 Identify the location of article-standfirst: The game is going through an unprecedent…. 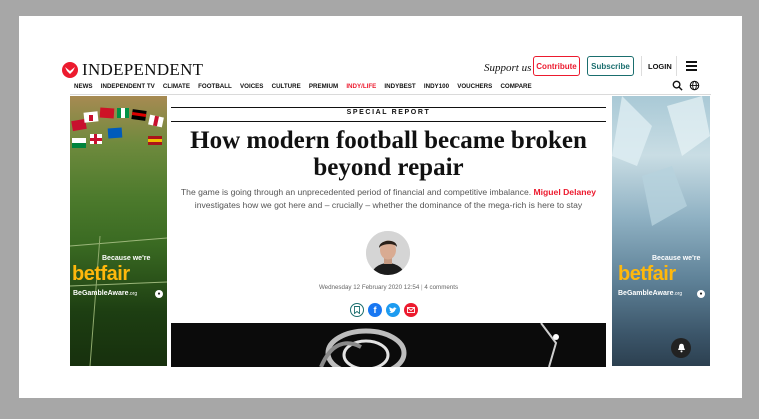
(388, 198).